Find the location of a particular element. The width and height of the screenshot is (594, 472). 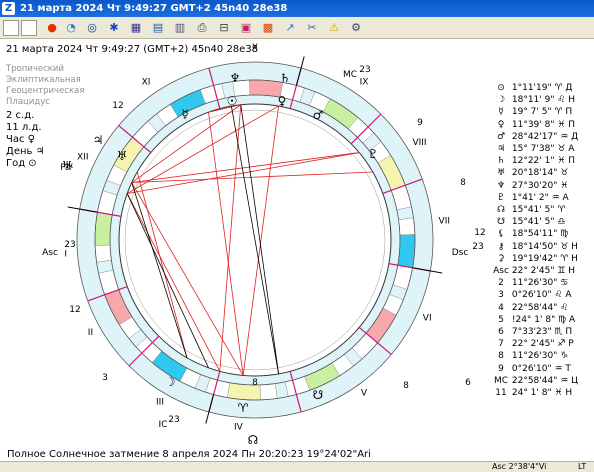

planet-row: ⊙ 1°11'19" ♈ Д is located at coordinates (535, 88).